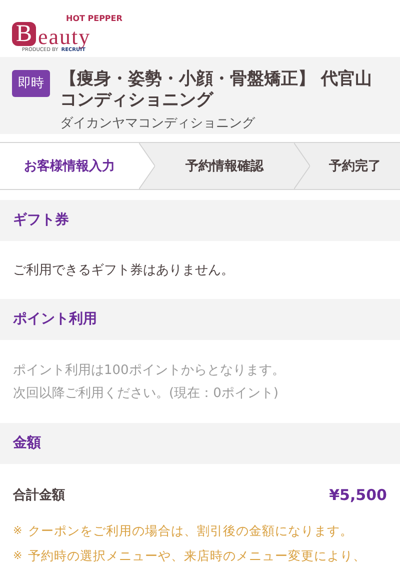  Describe the element at coordinates (216, 90) in the screenshot. I see `salon-name: 【痩身・姿勢・小顔・骨盤矯正】 代官山コンディショニング` at that location.